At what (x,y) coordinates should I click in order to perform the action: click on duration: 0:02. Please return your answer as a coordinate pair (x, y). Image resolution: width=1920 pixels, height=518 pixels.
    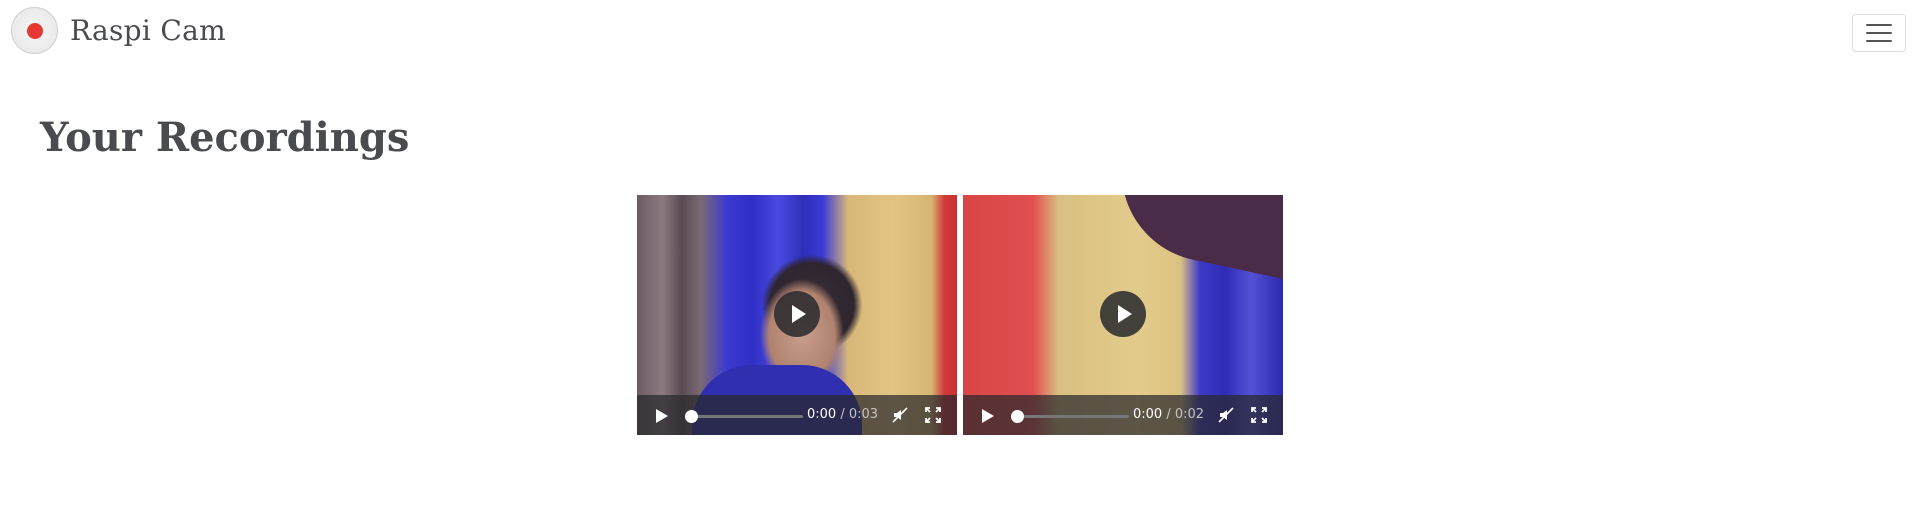
    Looking at the image, I should click on (1189, 414).